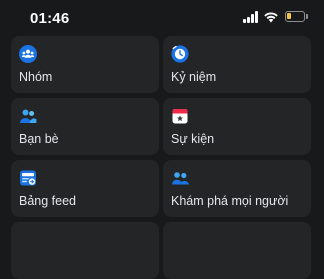 The image size is (324, 279). I want to click on friends-icon, so click(28, 116).